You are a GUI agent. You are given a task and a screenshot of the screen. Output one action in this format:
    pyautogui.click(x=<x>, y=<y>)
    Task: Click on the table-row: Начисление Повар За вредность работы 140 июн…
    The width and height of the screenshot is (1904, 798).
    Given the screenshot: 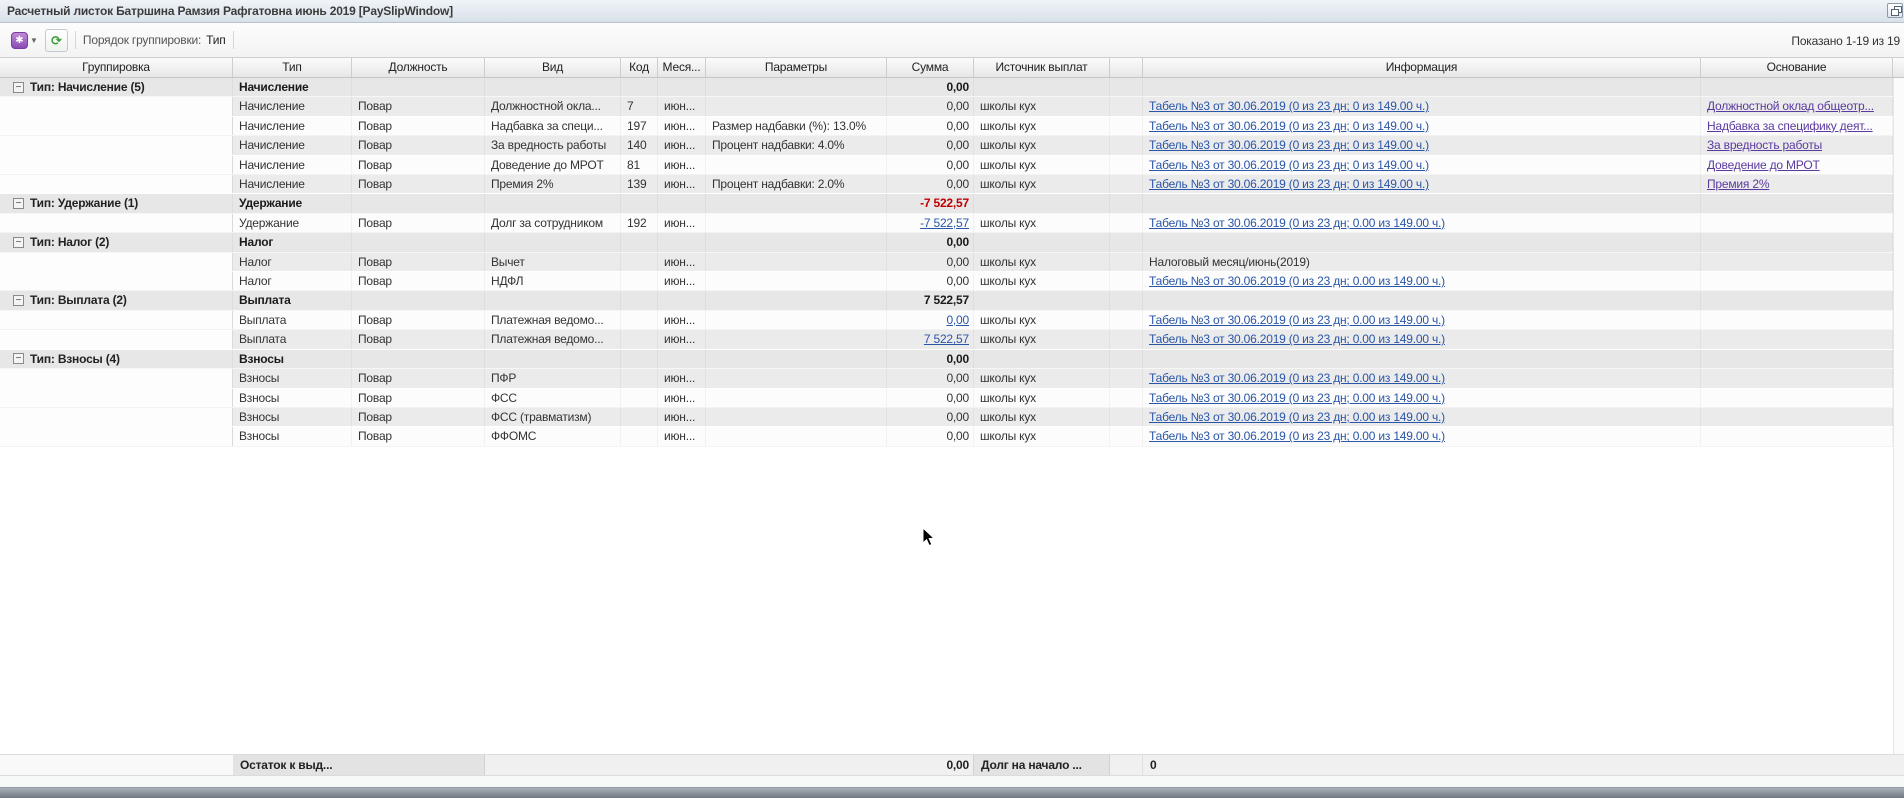 What is the action you would take?
    pyautogui.click(x=946, y=146)
    